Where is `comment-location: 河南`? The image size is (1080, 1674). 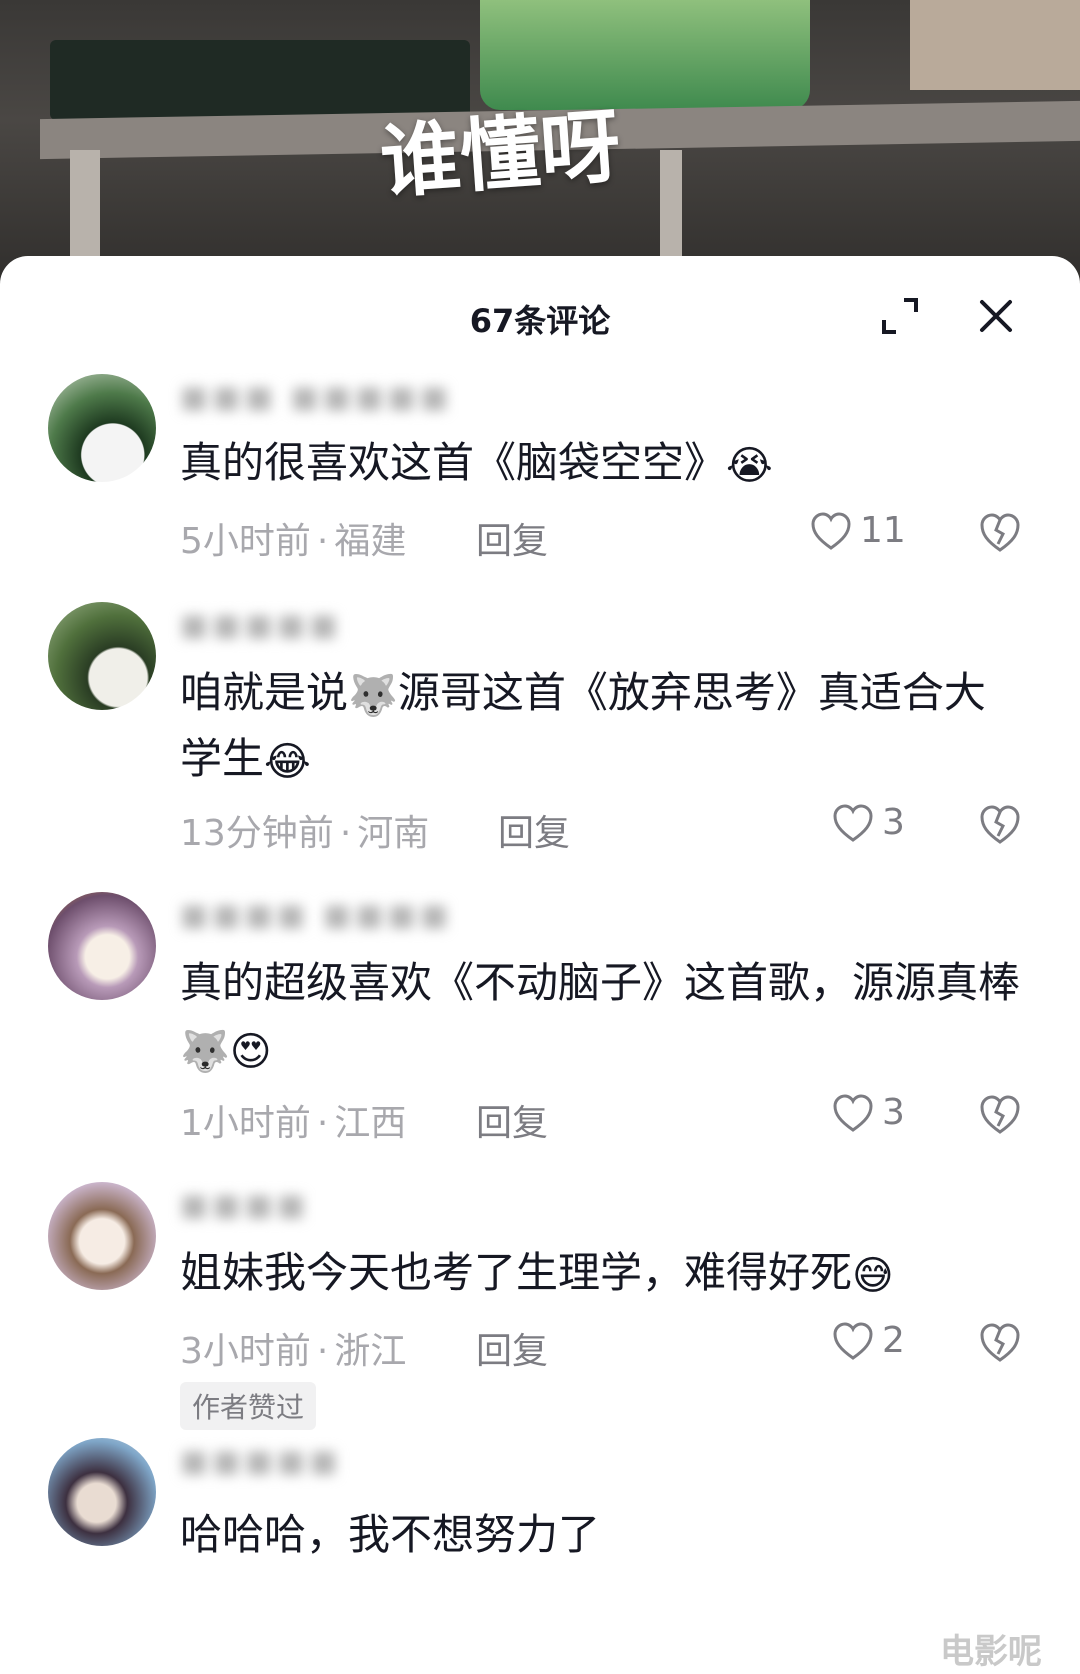 comment-location: 河南 is located at coordinates (393, 833).